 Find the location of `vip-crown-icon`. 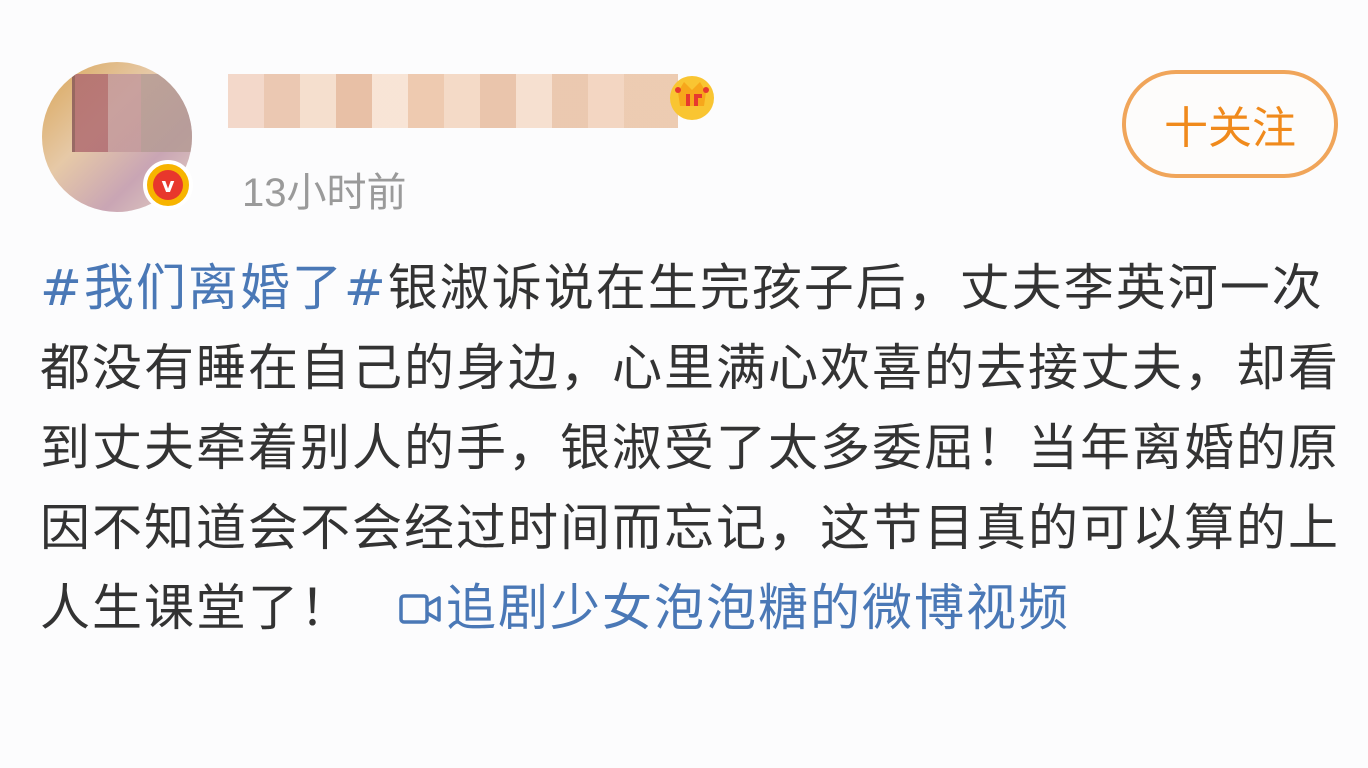

vip-crown-icon is located at coordinates (692, 98).